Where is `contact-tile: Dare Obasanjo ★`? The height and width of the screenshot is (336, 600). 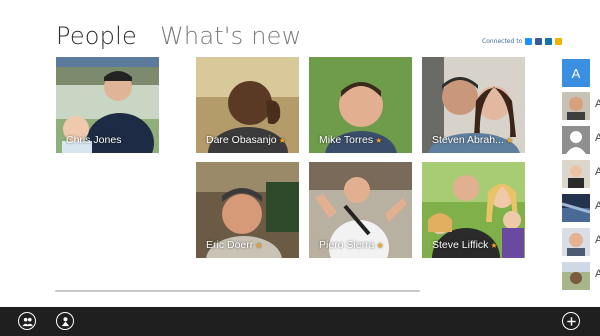
contact-tile: Dare Obasanjo ★ is located at coordinates (247, 105).